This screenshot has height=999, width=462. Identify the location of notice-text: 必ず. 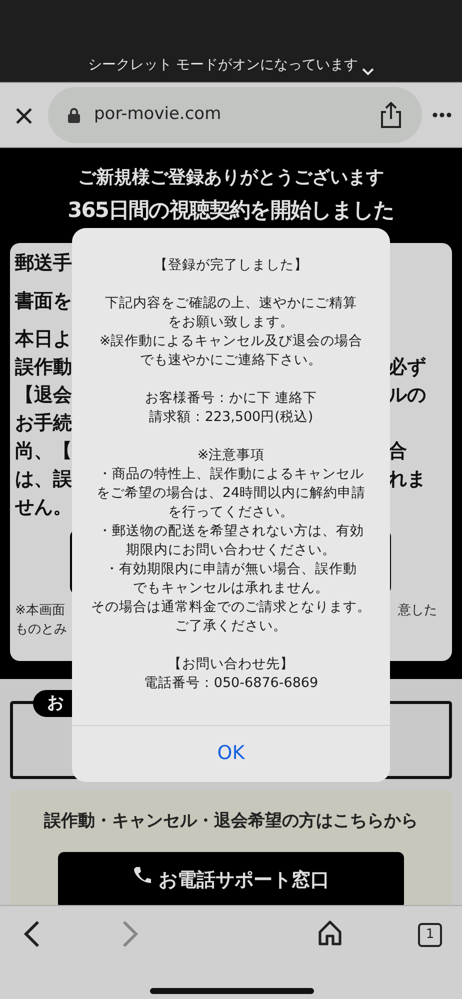
(407, 367).